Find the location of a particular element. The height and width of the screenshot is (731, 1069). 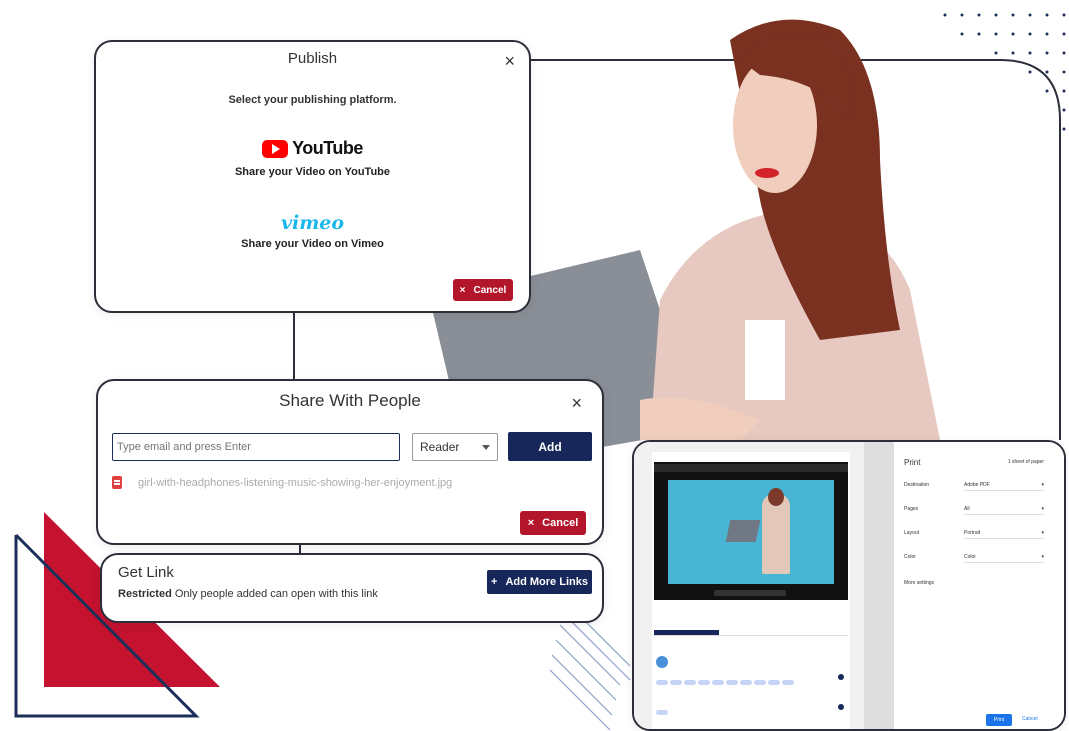

role-select: Reader is located at coordinates (455, 447).